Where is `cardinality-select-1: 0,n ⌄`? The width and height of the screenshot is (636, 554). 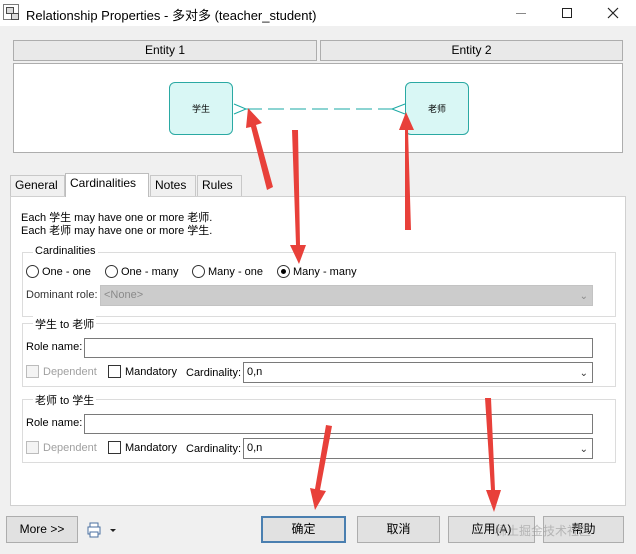
cardinality-select-1: 0,n ⌄ is located at coordinates (418, 372).